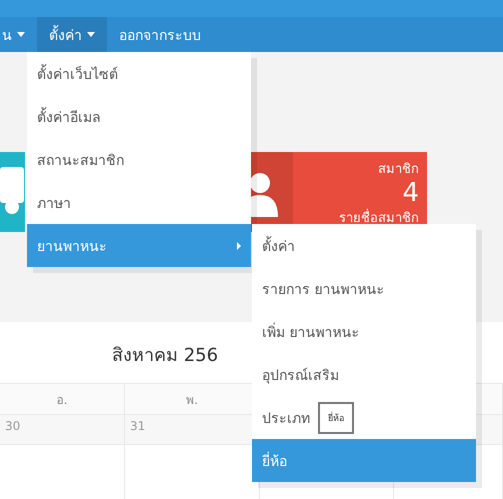 This screenshot has width=503, height=499. Describe the element at coordinates (72, 34) in the screenshot. I see `nav-item: ตั้งค่า` at that location.